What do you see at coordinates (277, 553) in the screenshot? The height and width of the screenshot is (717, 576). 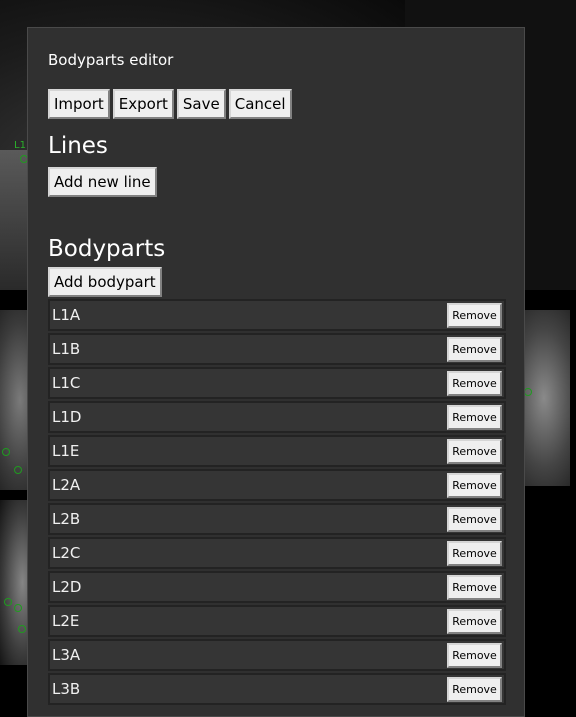 I see `list-item: L2C Remove` at bounding box center [277, 553].